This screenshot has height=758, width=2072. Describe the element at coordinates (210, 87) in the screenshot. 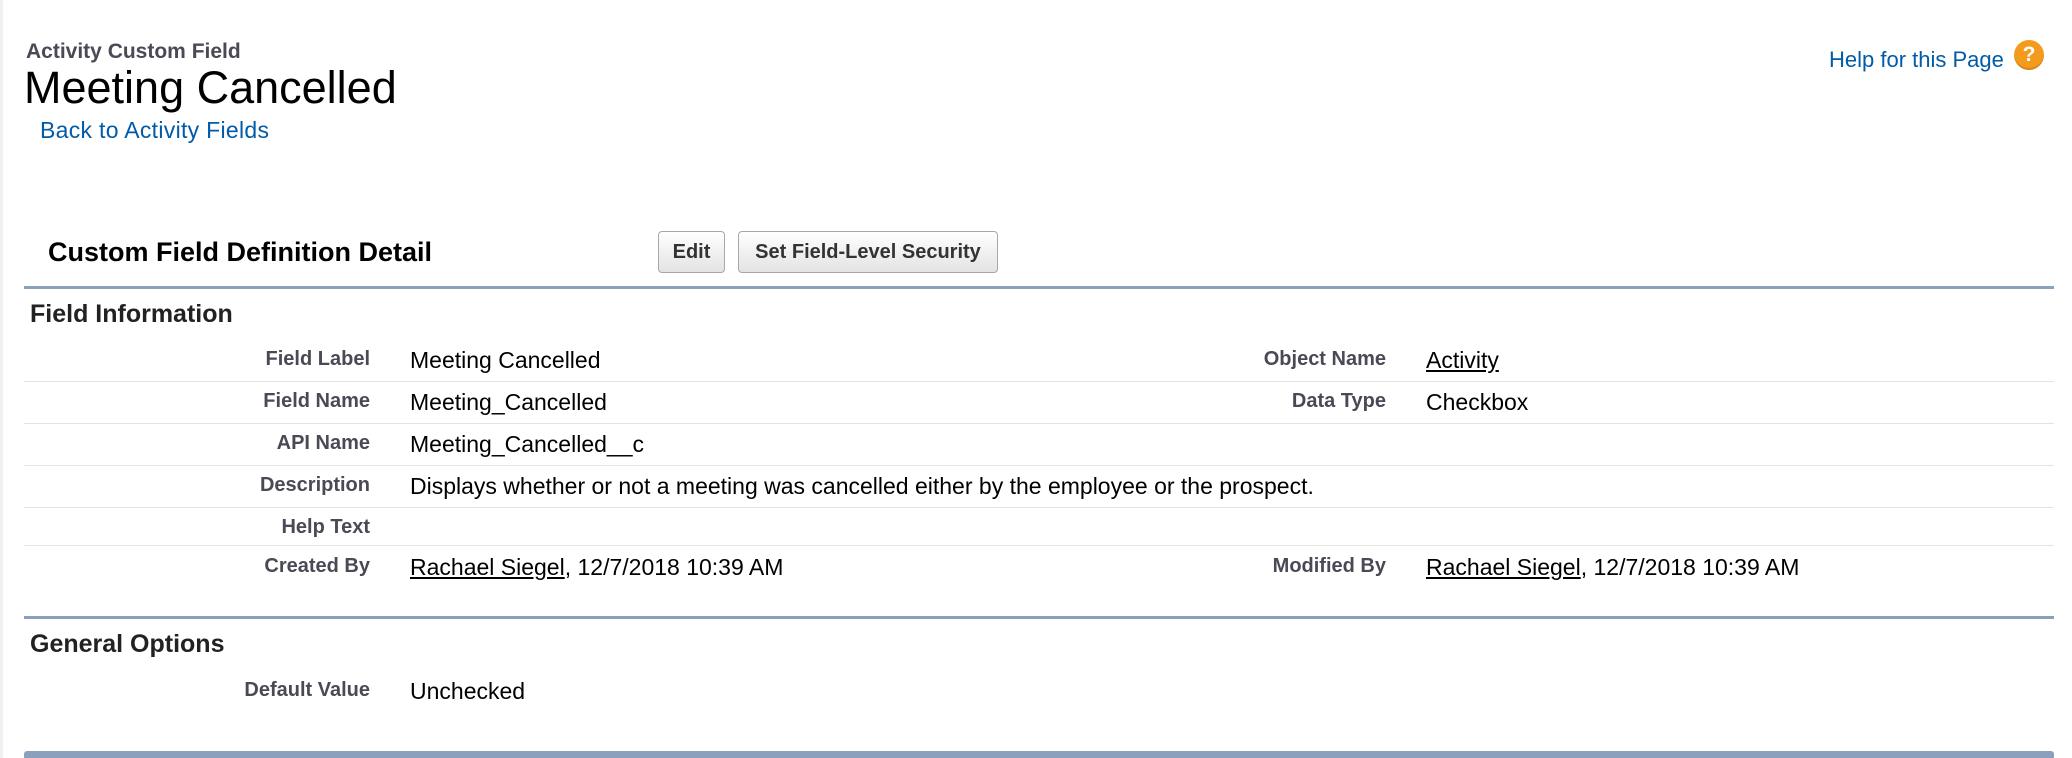

I see `page-title: Meeting Cancelled` at that location.